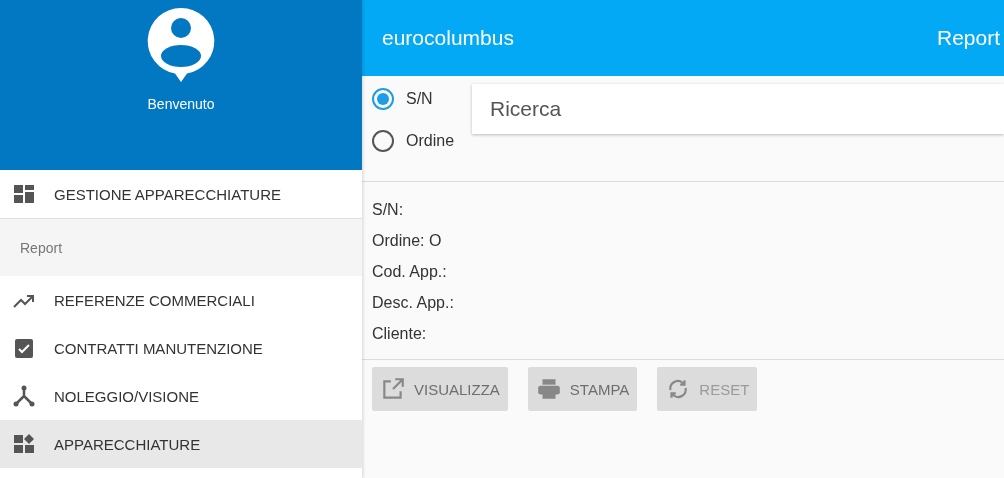 This screenshot has width=1004, height=478. I want to click on menu-item: NOLEGGIO/VISIONE, so click(181, 396).